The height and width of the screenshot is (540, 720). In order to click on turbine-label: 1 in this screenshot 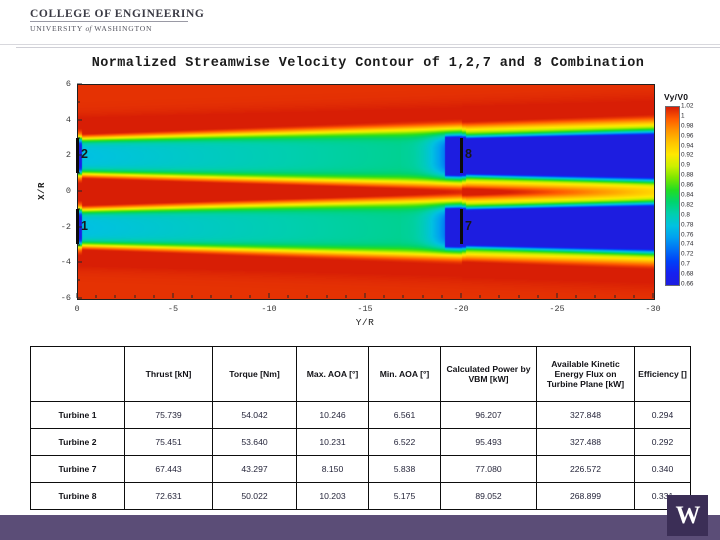, I will do `click(84, 225)`.